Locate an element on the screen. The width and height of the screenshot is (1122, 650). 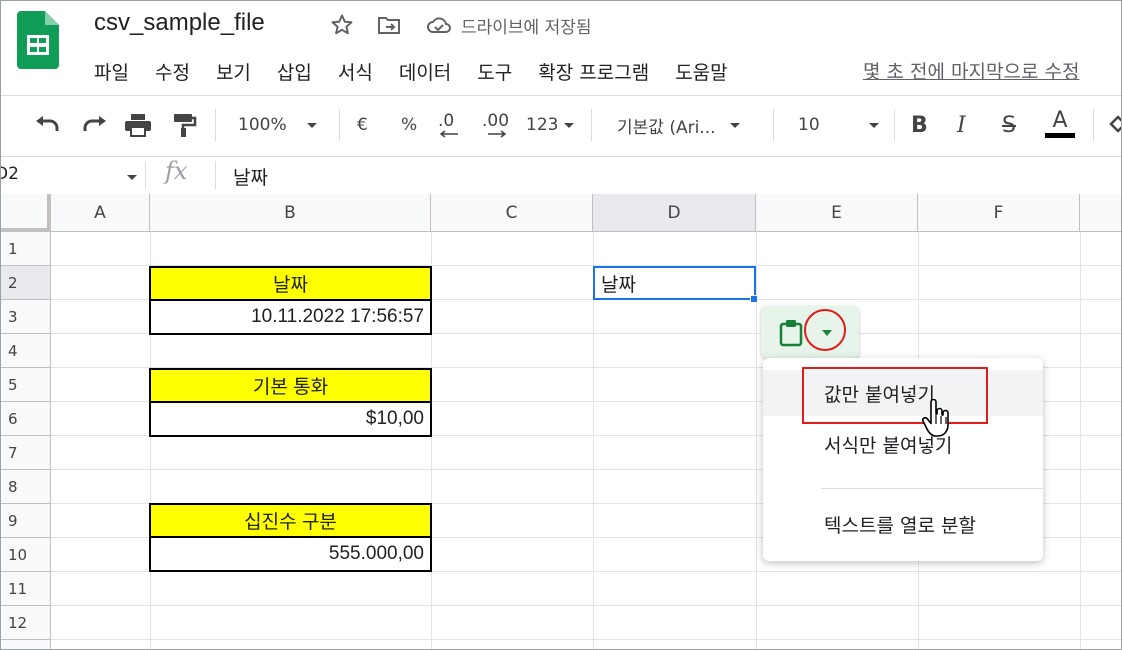
cell-b9: 십진수 구분 is located at coordinates (290, 520).